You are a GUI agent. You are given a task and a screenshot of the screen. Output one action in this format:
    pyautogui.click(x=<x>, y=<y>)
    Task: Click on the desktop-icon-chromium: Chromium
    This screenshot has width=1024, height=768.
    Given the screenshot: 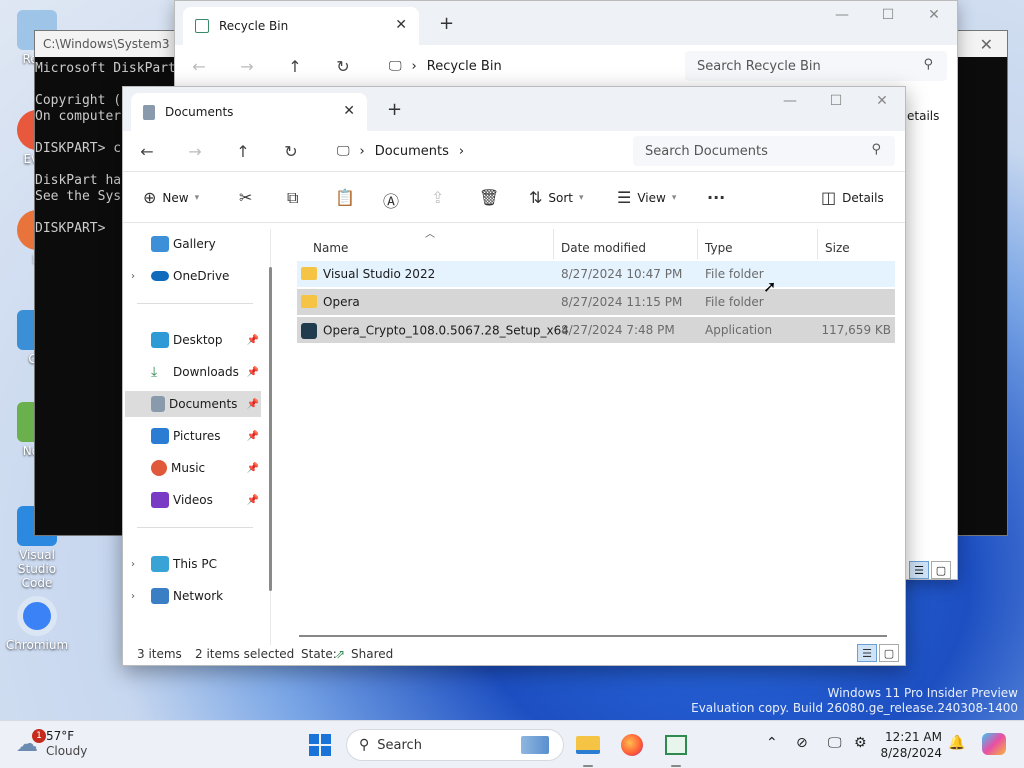 What is the action you would take?
    pyautogui.click(x=37, y=624)
    